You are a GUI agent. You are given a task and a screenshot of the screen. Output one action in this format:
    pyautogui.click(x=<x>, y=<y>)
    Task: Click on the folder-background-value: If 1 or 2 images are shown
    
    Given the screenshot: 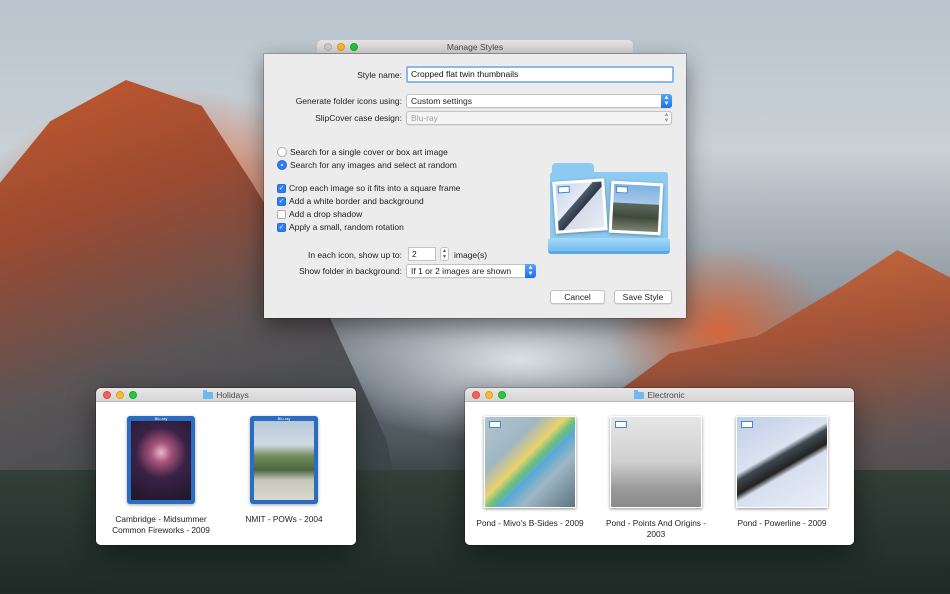 What is the action you would take?
    pyautogui.click(x=461, y=271)
    